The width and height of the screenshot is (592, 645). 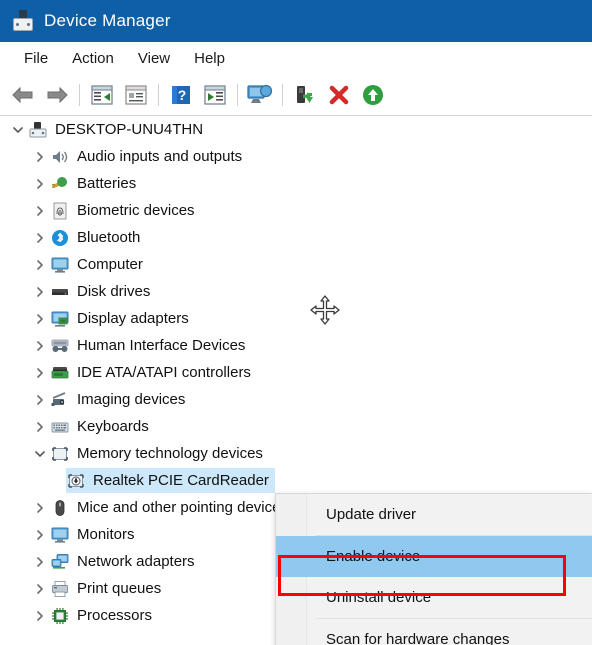 I want to click on tree-row-disk-drives: Disk drives, so click(x=296, y=291).